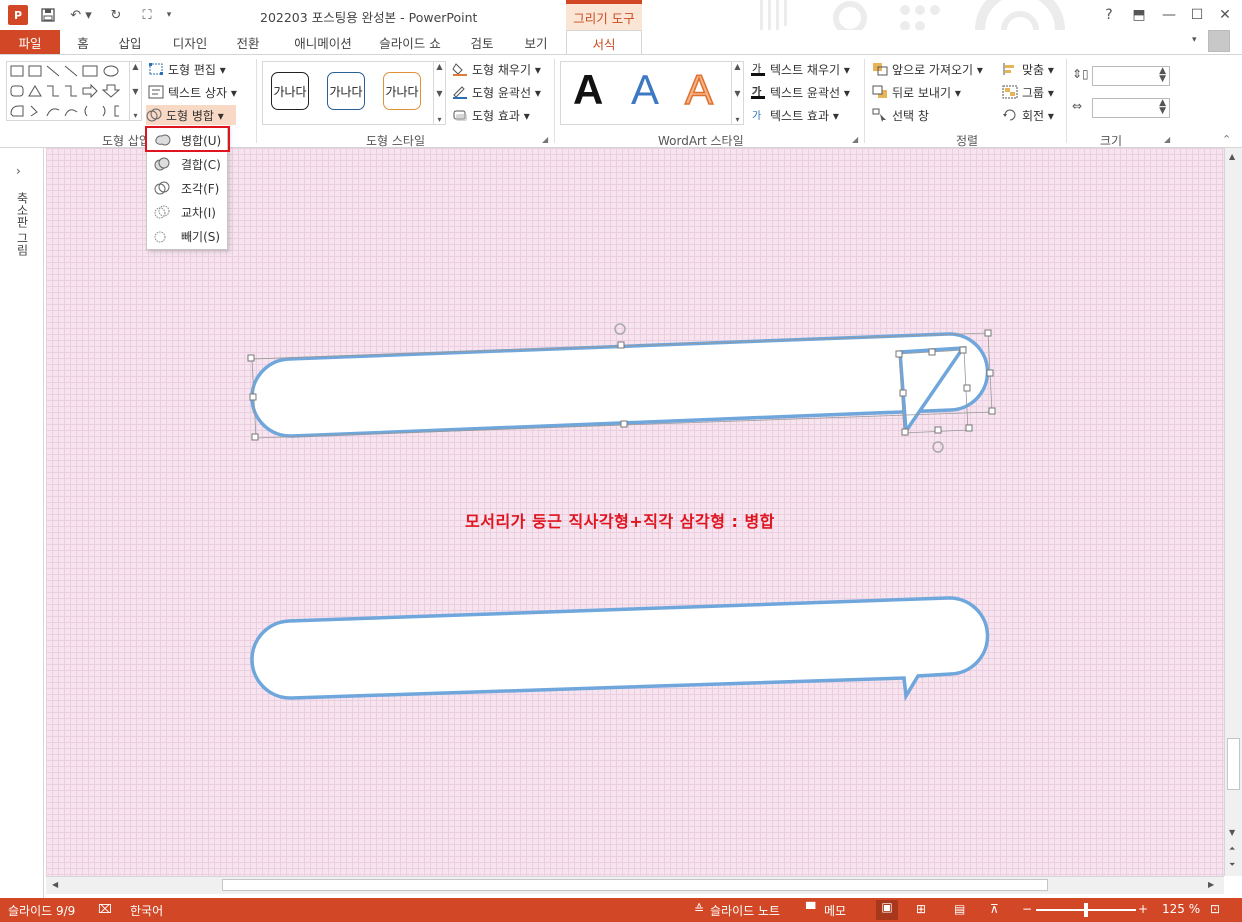 Image resolution: width=1242 pixels, height=922 pixels. I want to click on close-button: ✕, so click(1225, 15).